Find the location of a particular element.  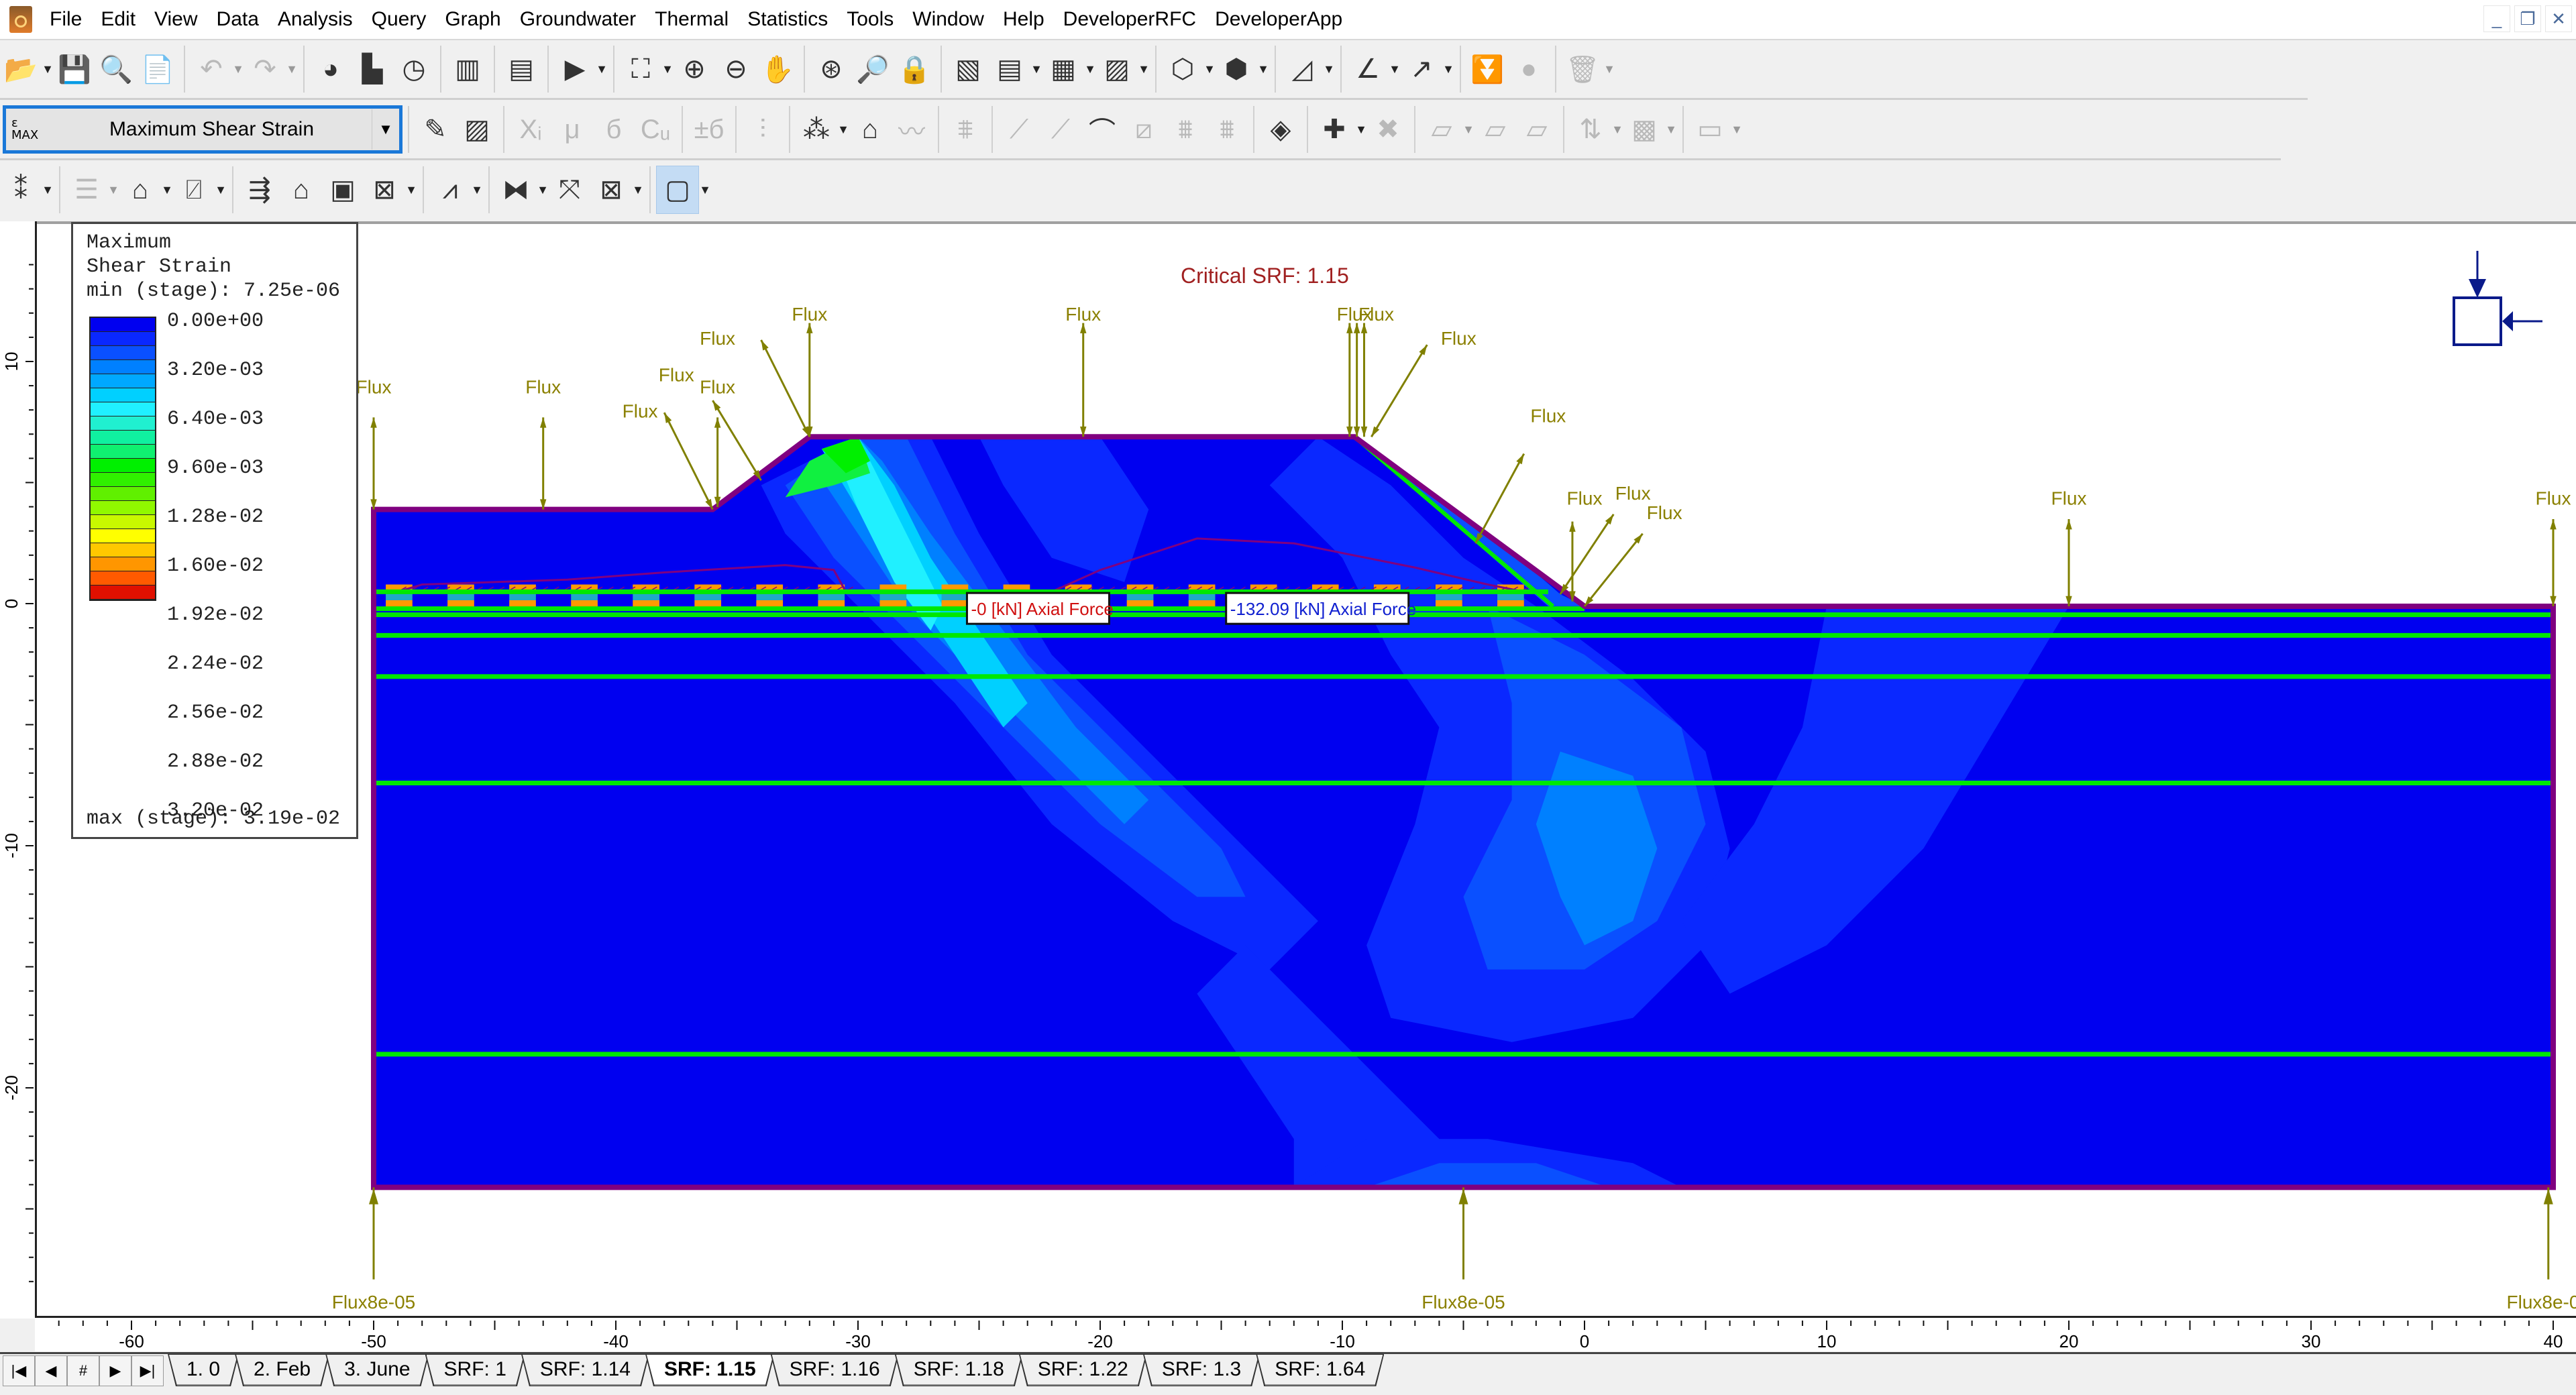

mesh-box-button: ⊠ is located at coordinates (611, 189).